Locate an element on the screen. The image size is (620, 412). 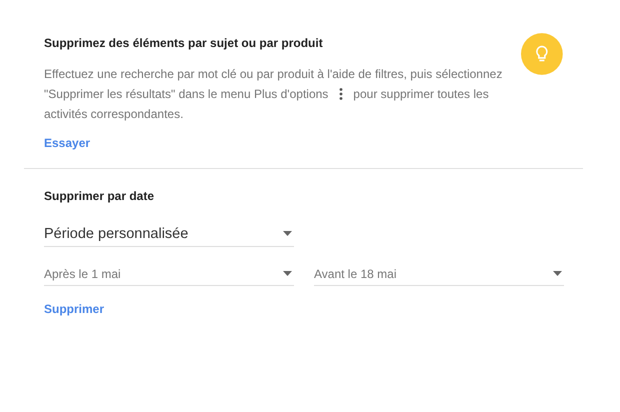
end-date-dropdown: Avant le 18 mai is located at coordinates (439, 274).